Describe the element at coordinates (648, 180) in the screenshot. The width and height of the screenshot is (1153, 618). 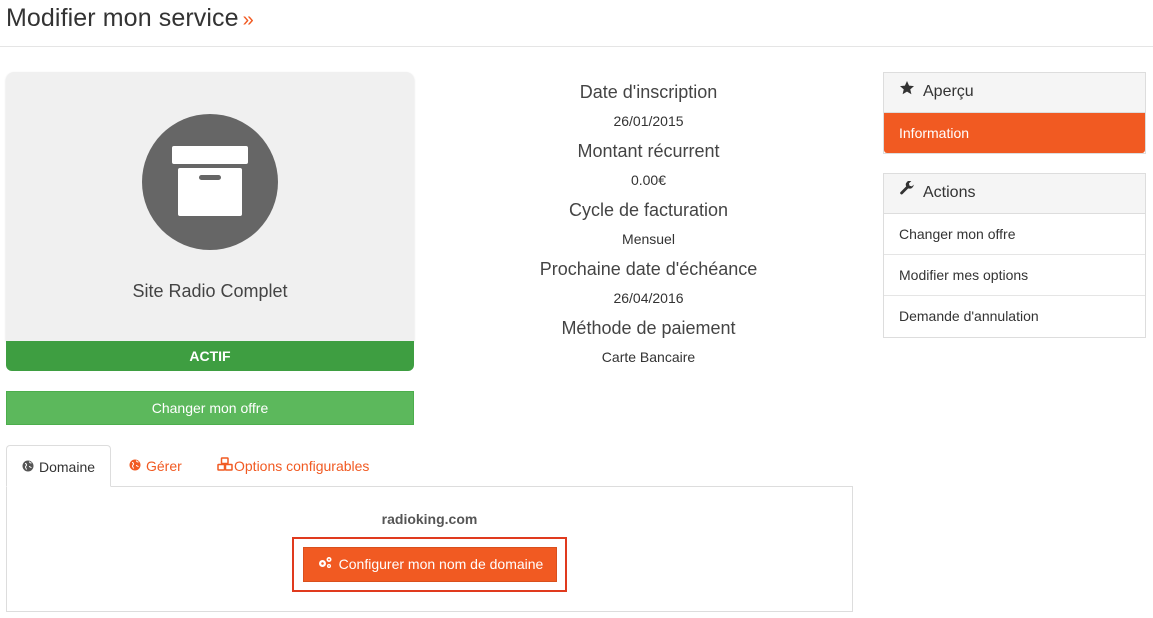
I see `detail-value-recurring-amount: 0.00€` at that location.